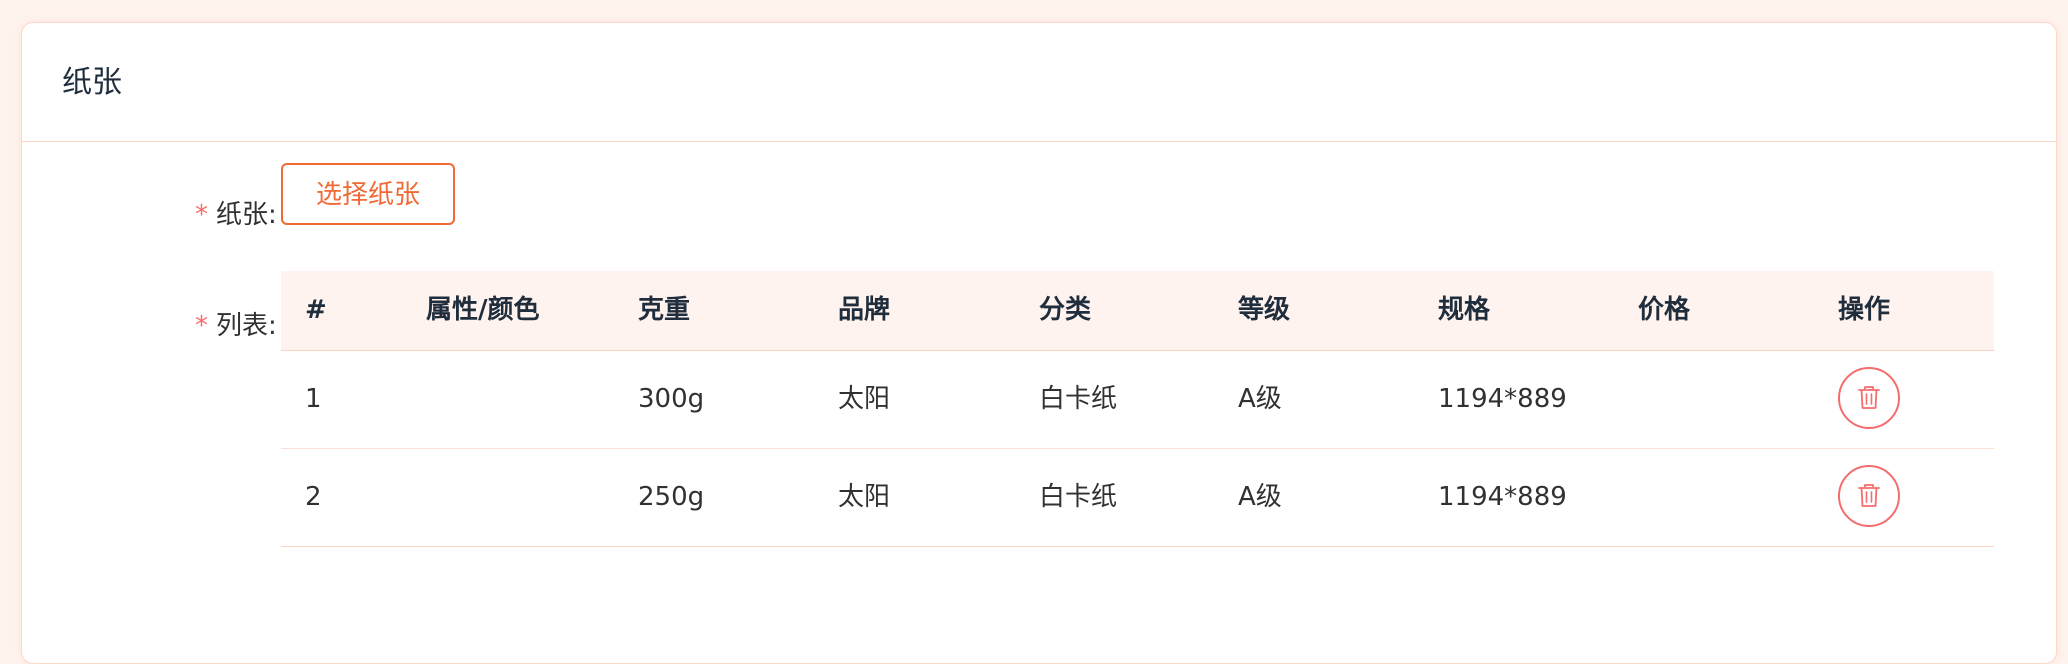  I want to click on column-header-weight: 克重, so click(664, 310).